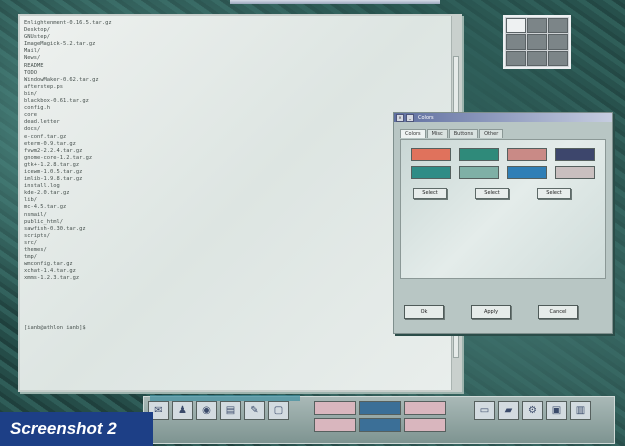  I want to click on top-window-edge, so click(335, 2).